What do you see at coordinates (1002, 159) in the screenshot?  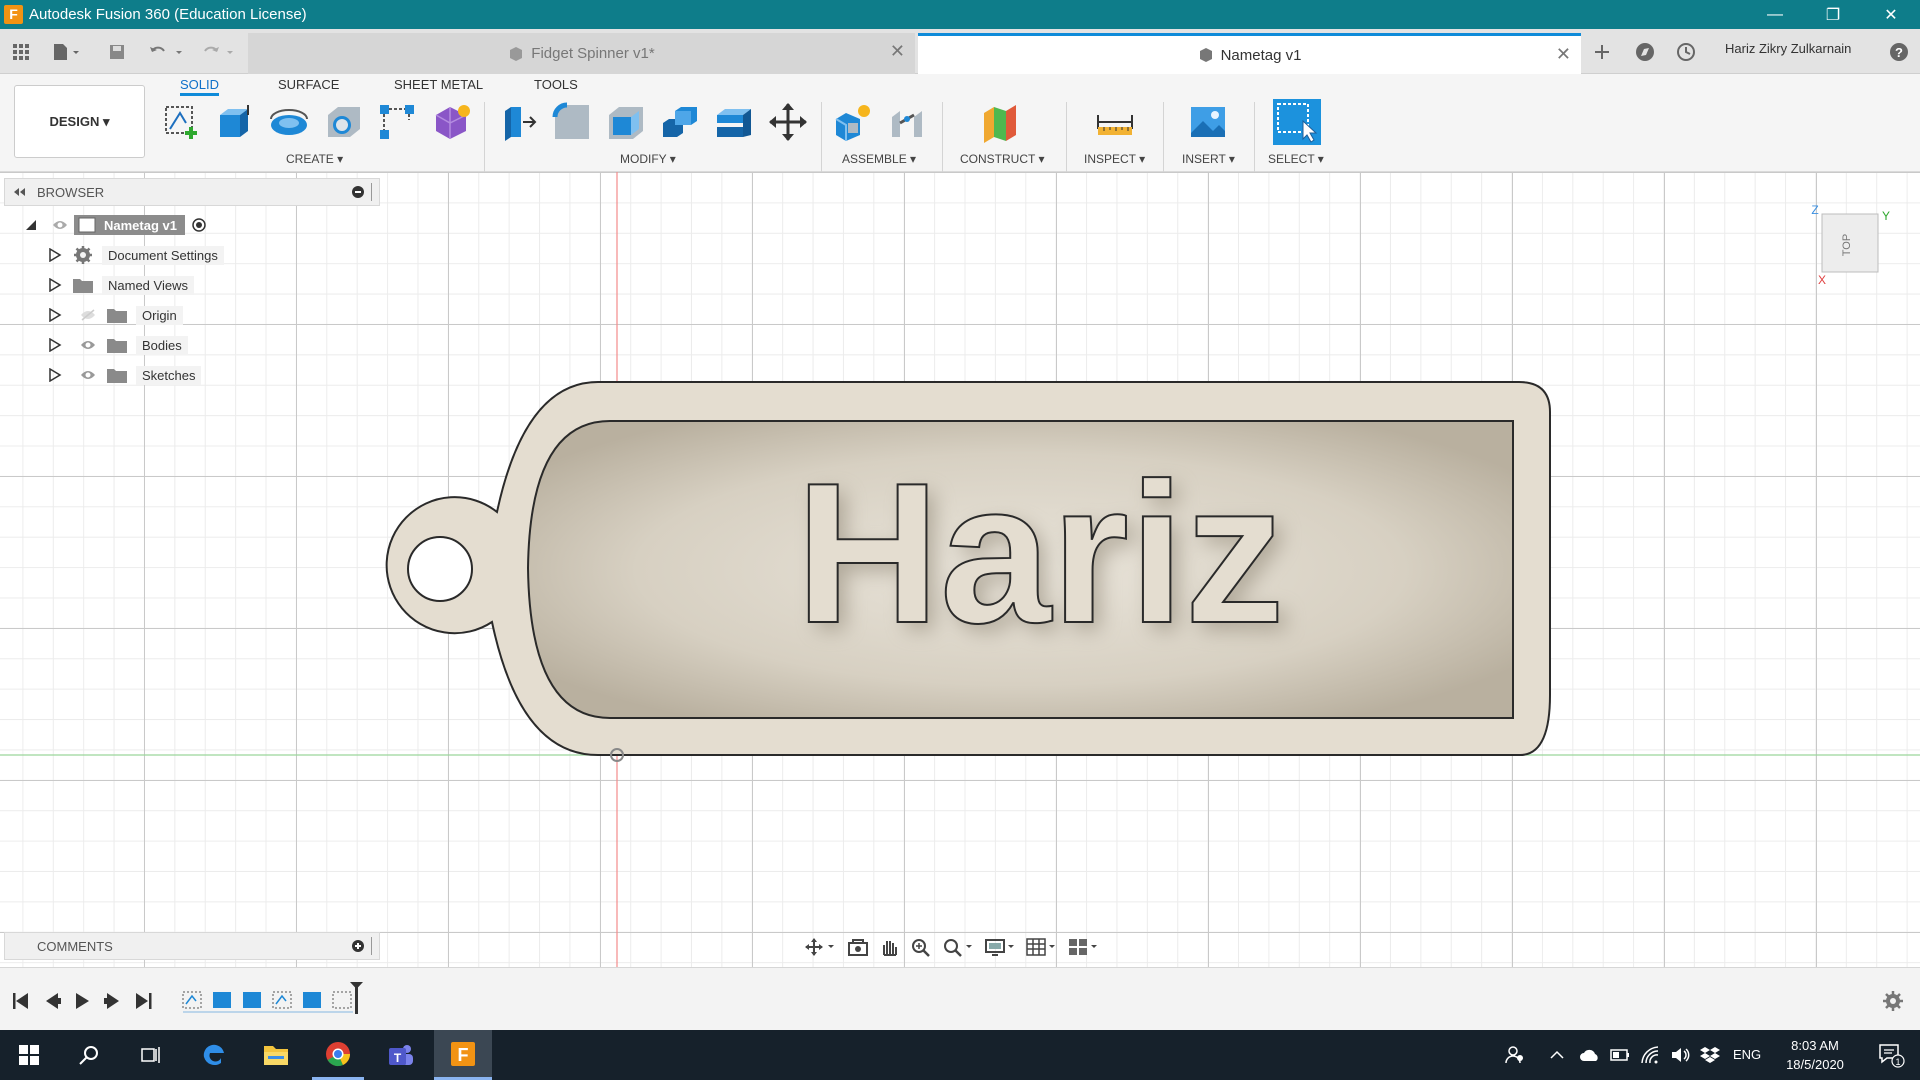 I see `construct-menu: CONSTRUCT ▾` at bounding box center [1002, 159].